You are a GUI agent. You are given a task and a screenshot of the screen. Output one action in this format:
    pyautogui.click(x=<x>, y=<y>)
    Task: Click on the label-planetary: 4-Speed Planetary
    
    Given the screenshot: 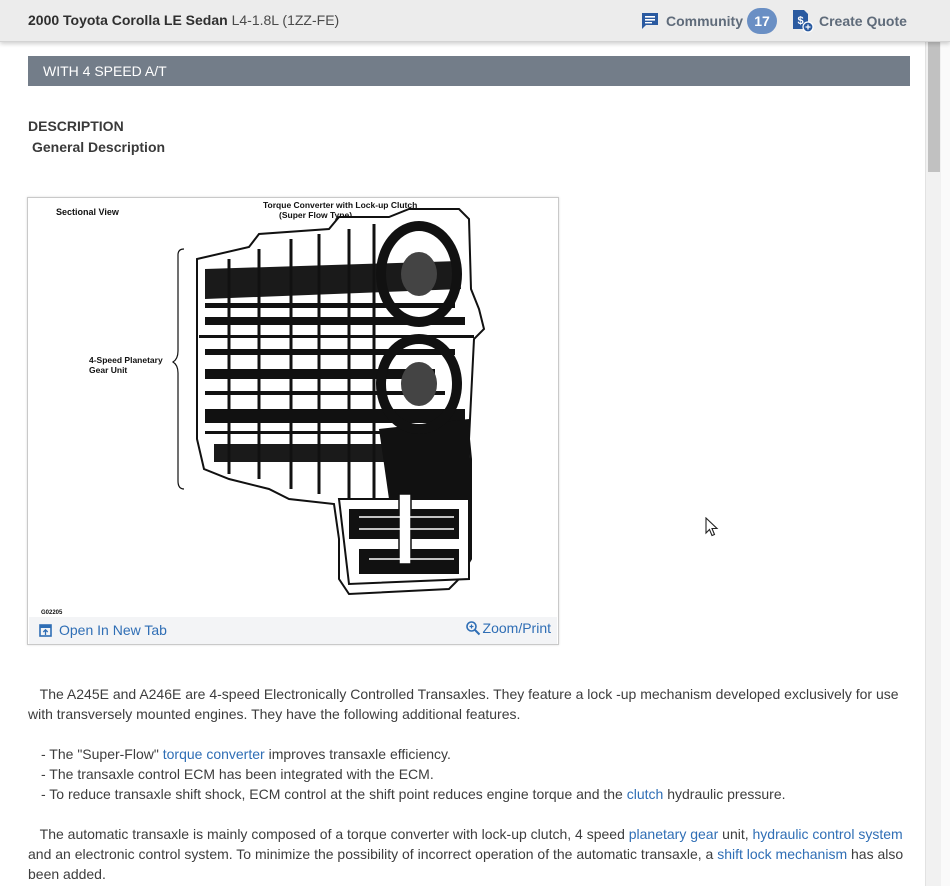 What is the action you would take?
    pyautogui.click(x=126, y=360)
    